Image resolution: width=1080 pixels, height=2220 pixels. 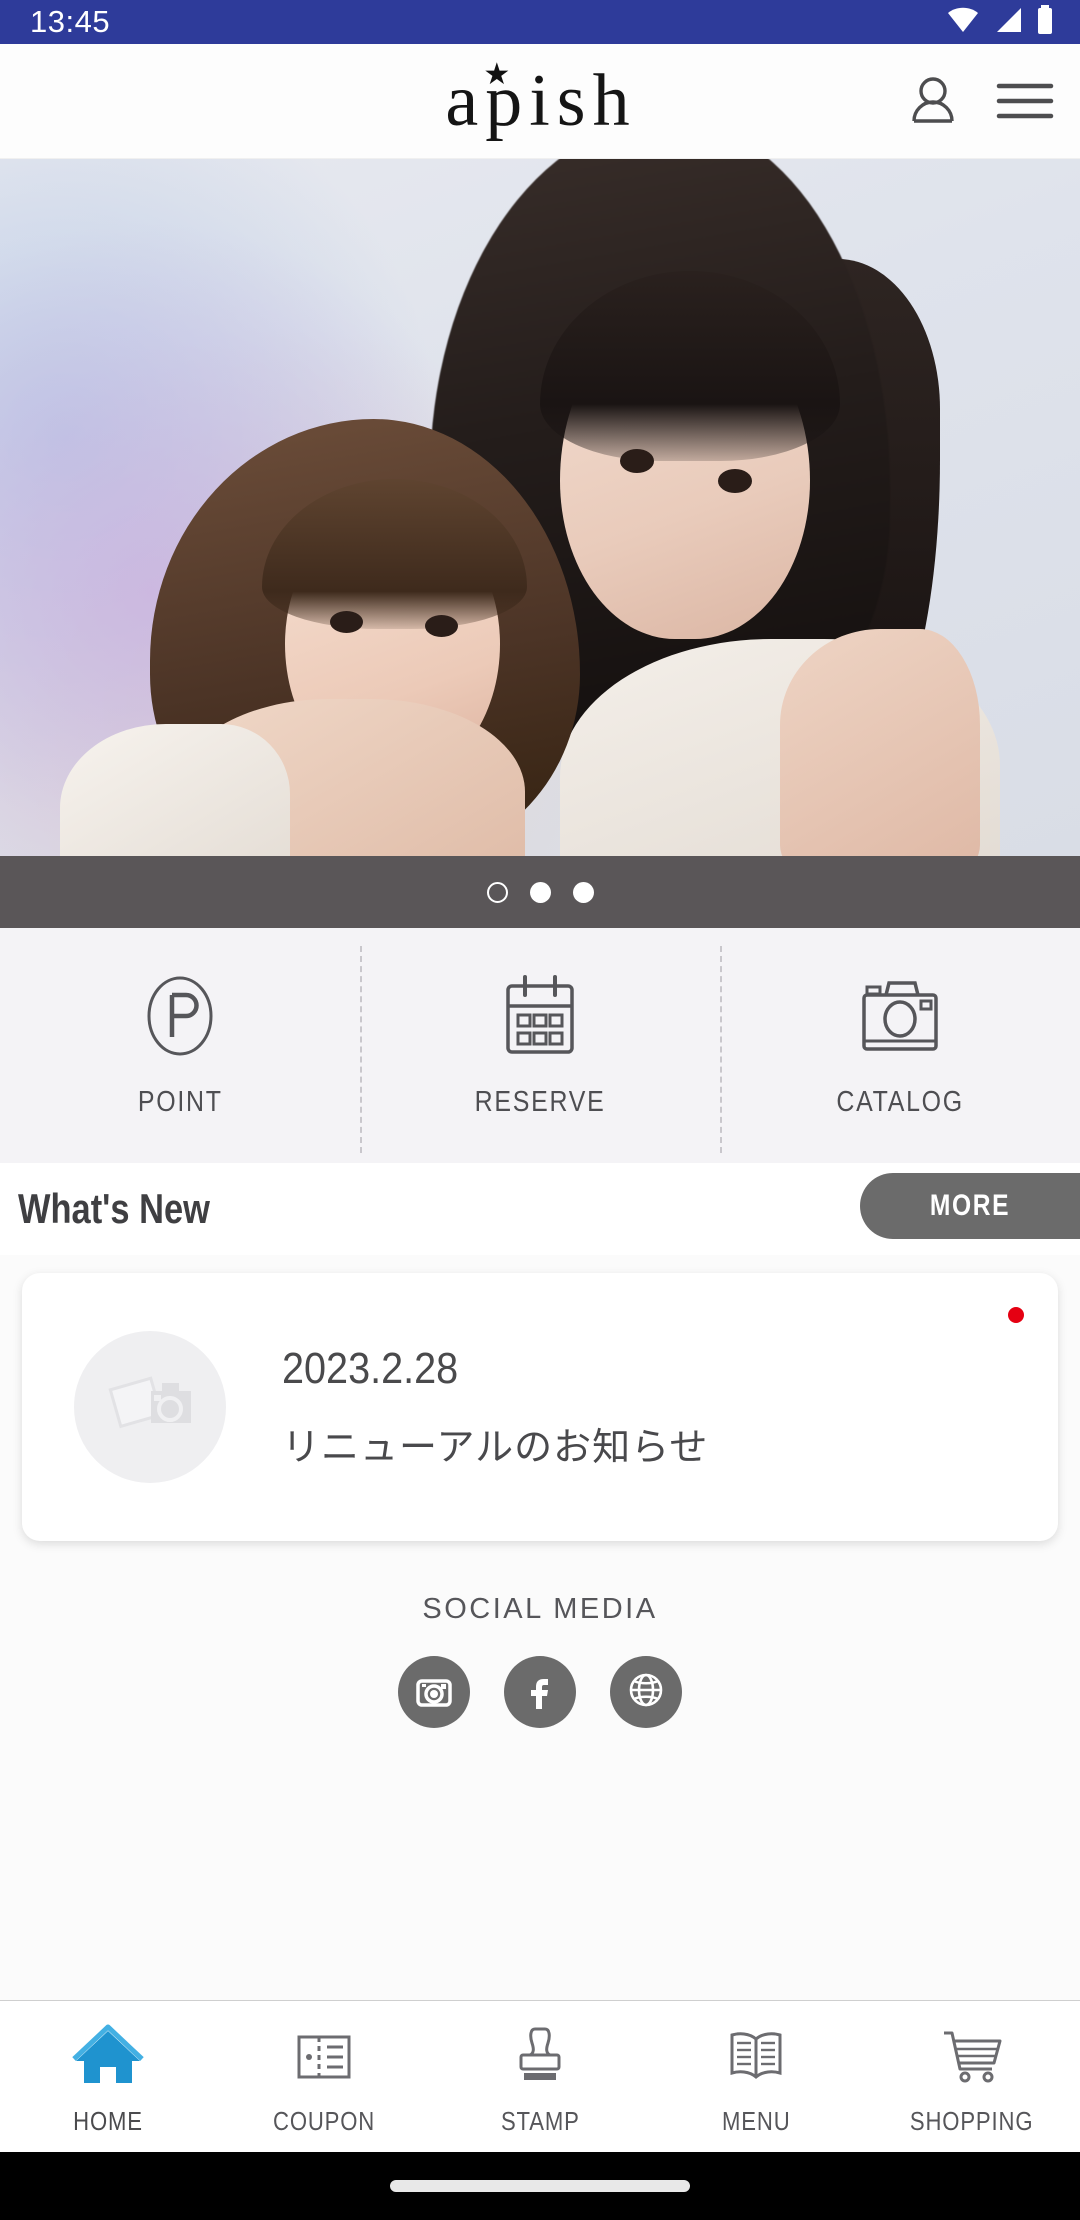 I want to click on nav-item-stamp: STAMP, so click(x=540, y=2076).